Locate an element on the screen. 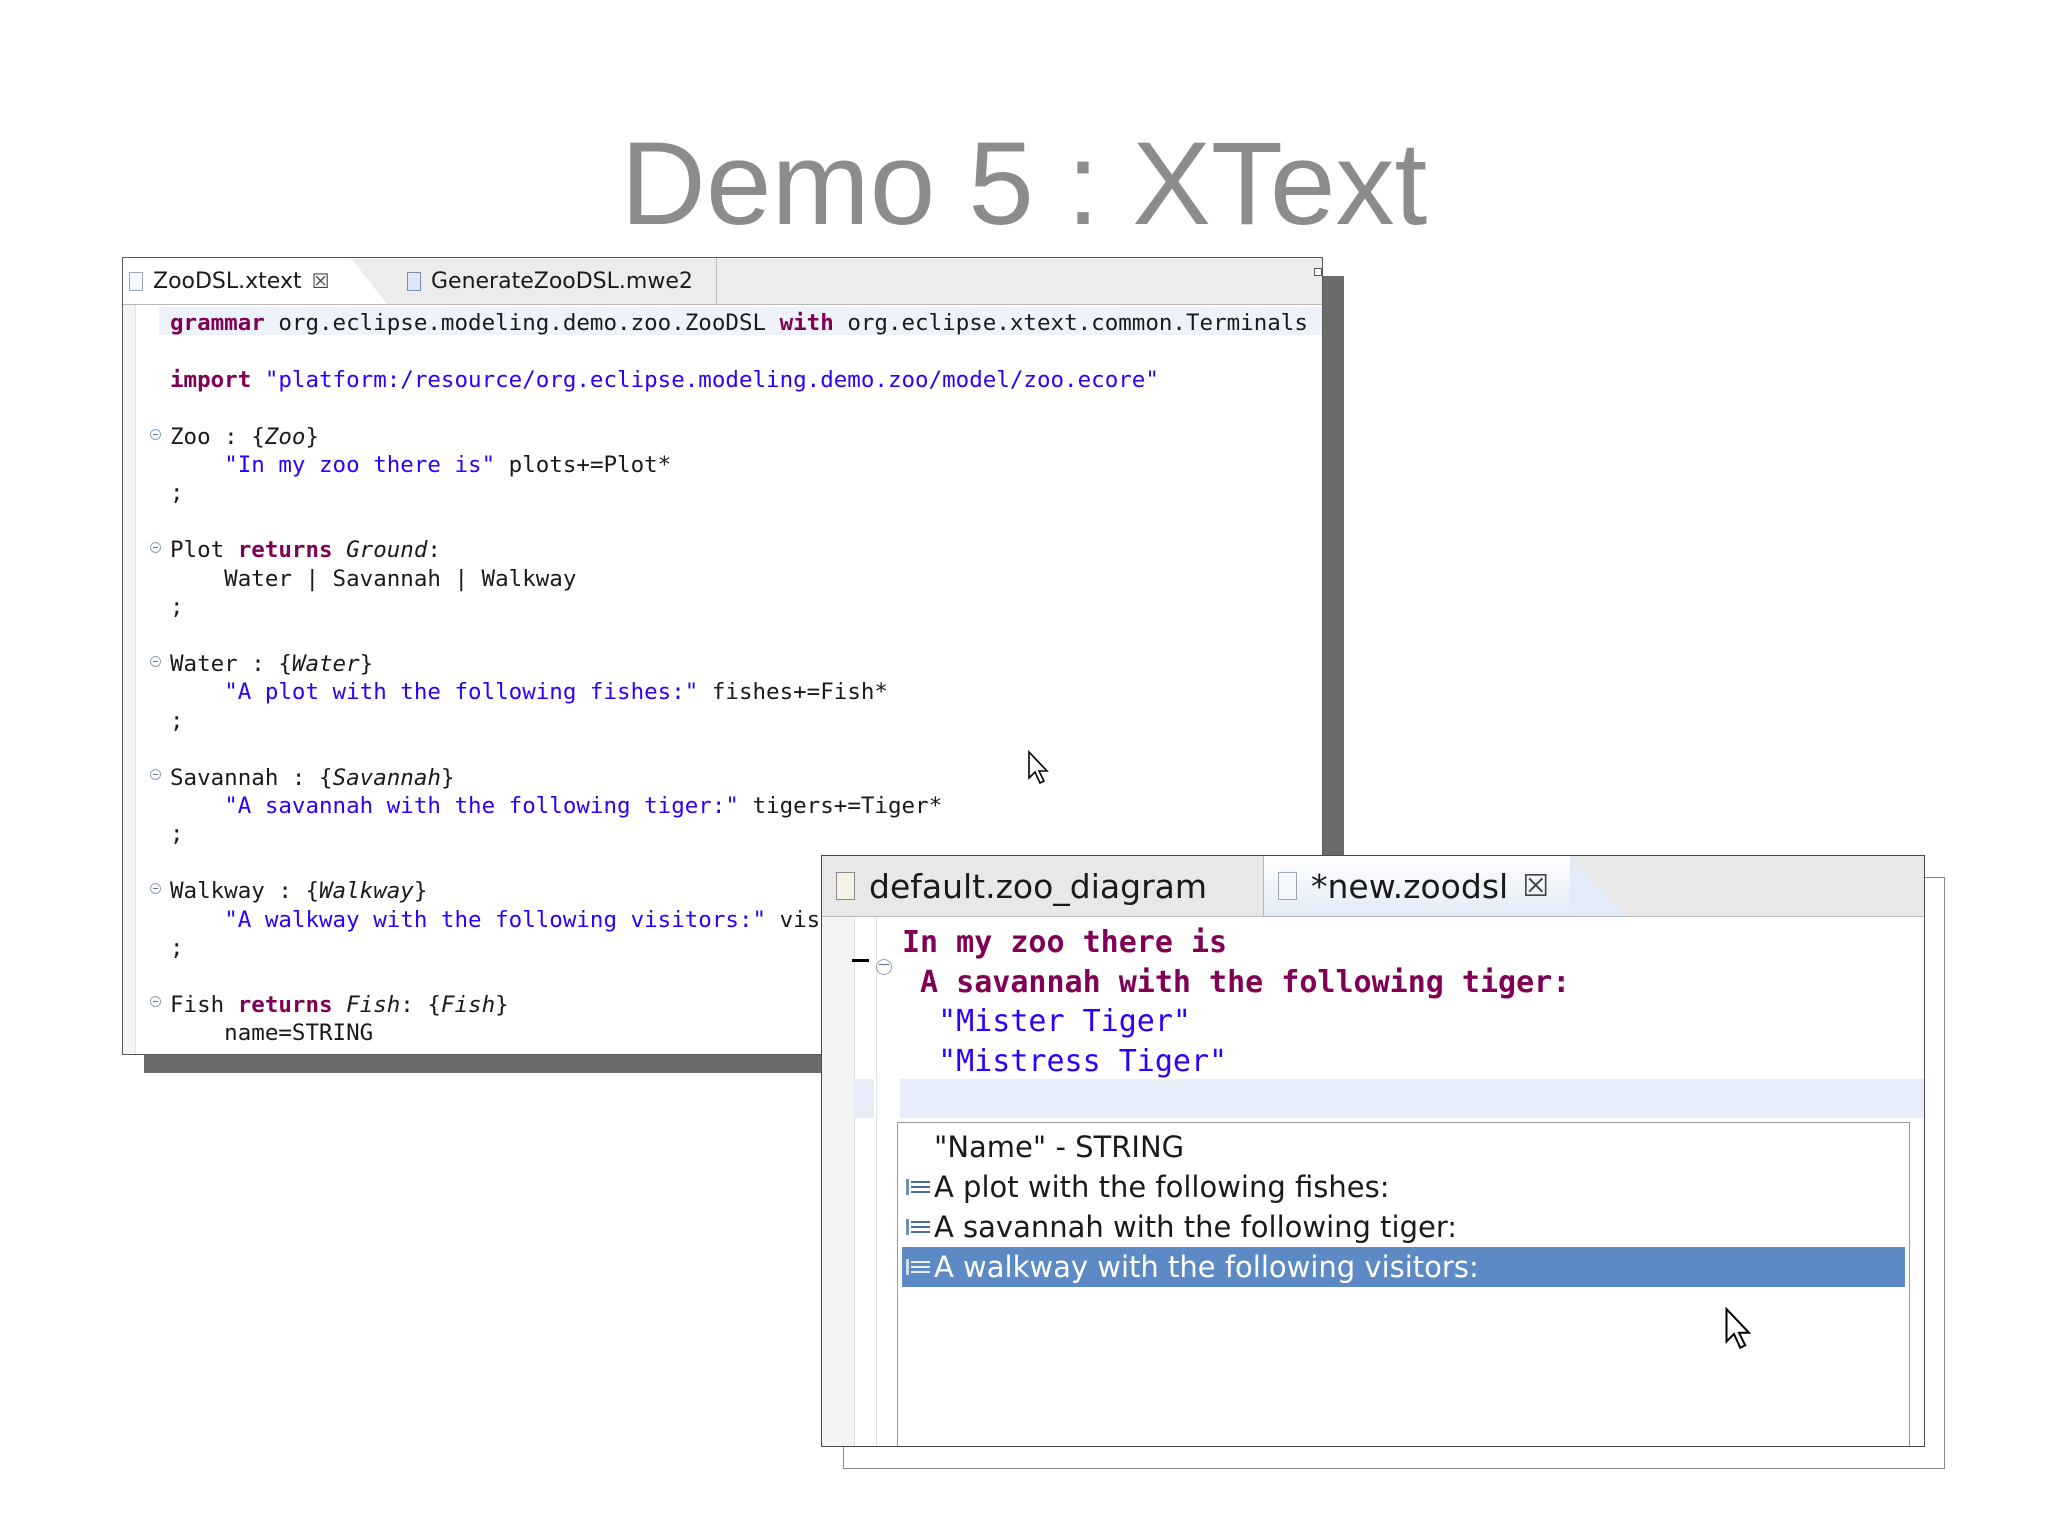 The width and height of the screenshot is (2048, 1535). code-token: Zoo is located at coordinates (285, 436).